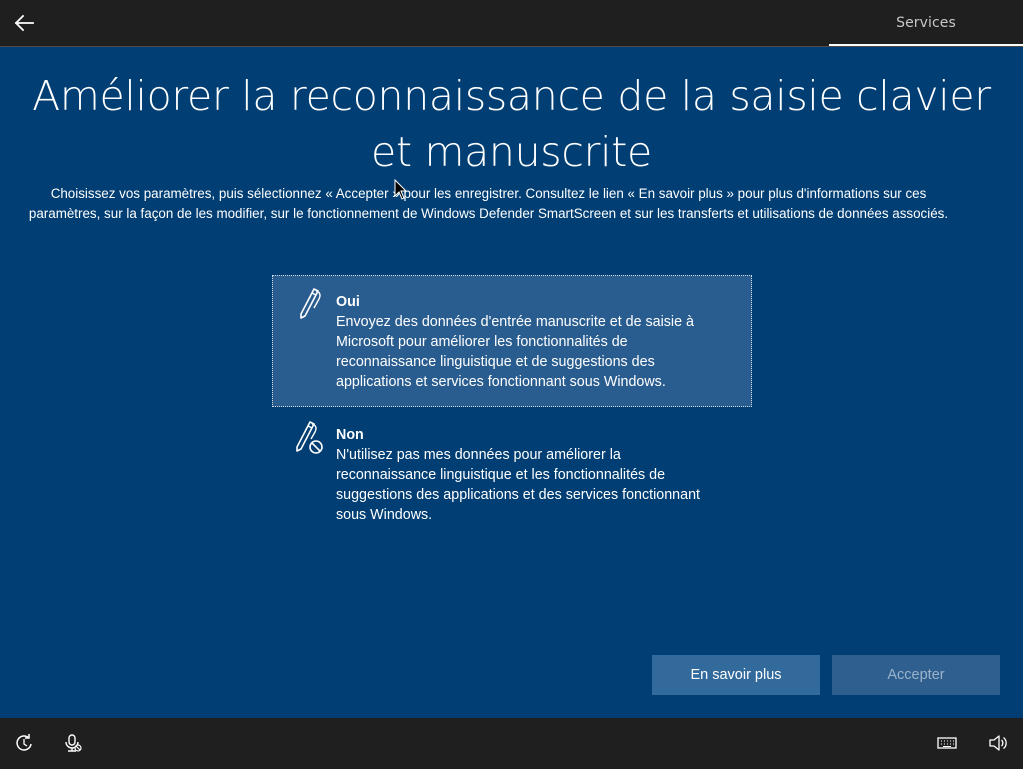  I want to click on pen-blocked-icon, so click(309, 437).